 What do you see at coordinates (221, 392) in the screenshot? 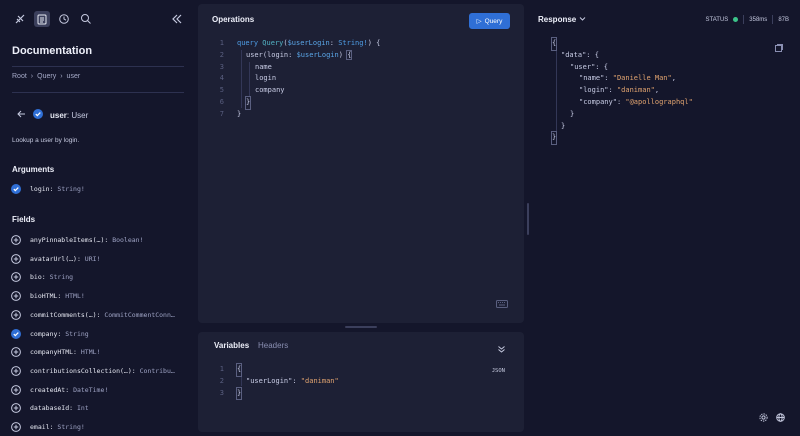
I see `line-number: 3` at bounding box center [221, 392].